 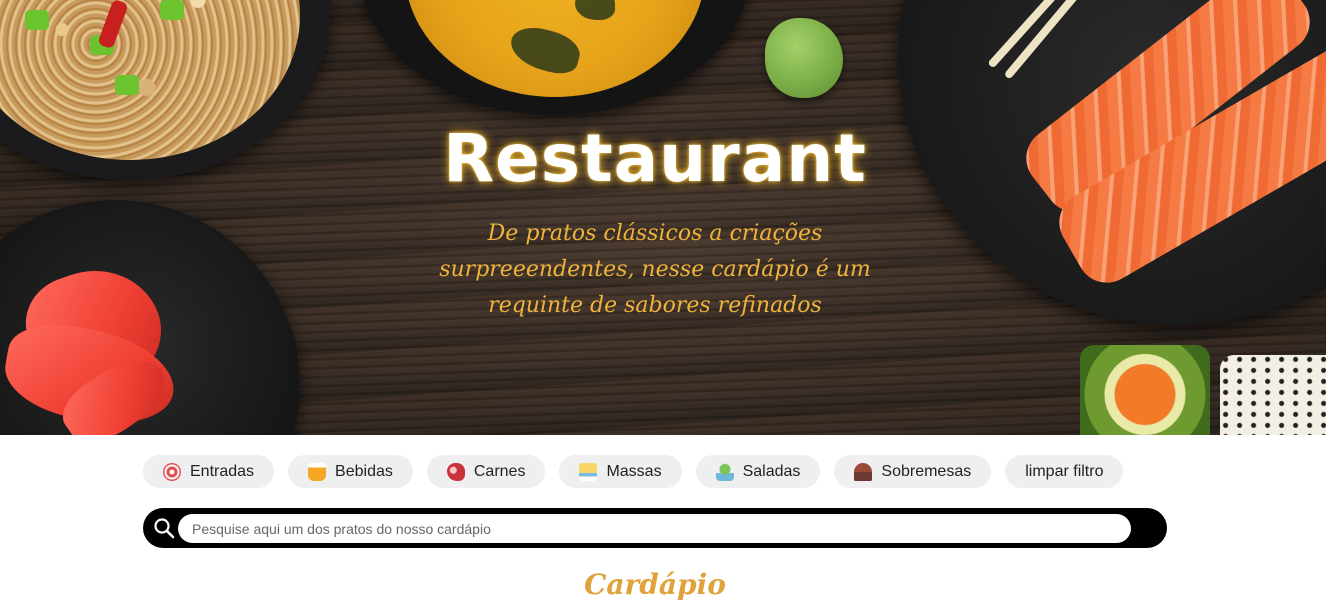 I want to click on filter-saladas-button: Saladas, so click(x=758, y=471).